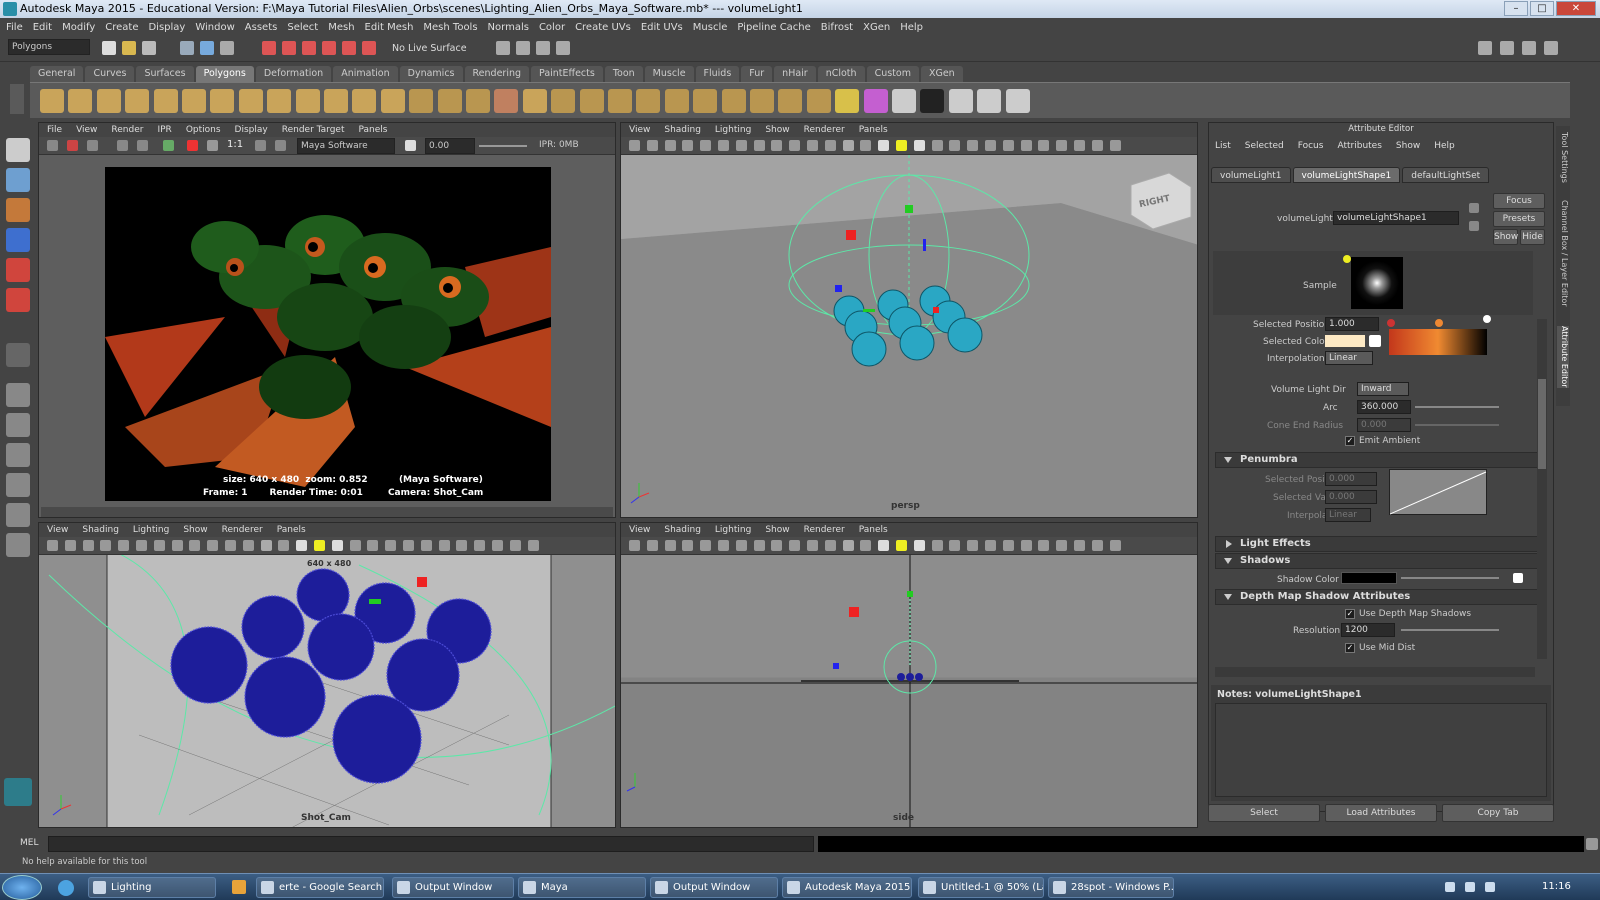 This screenshot has height=900, width=1600. Describe the element at coordinates (911, 27) in the screenshot. I see `menu-help: Help` at that location.